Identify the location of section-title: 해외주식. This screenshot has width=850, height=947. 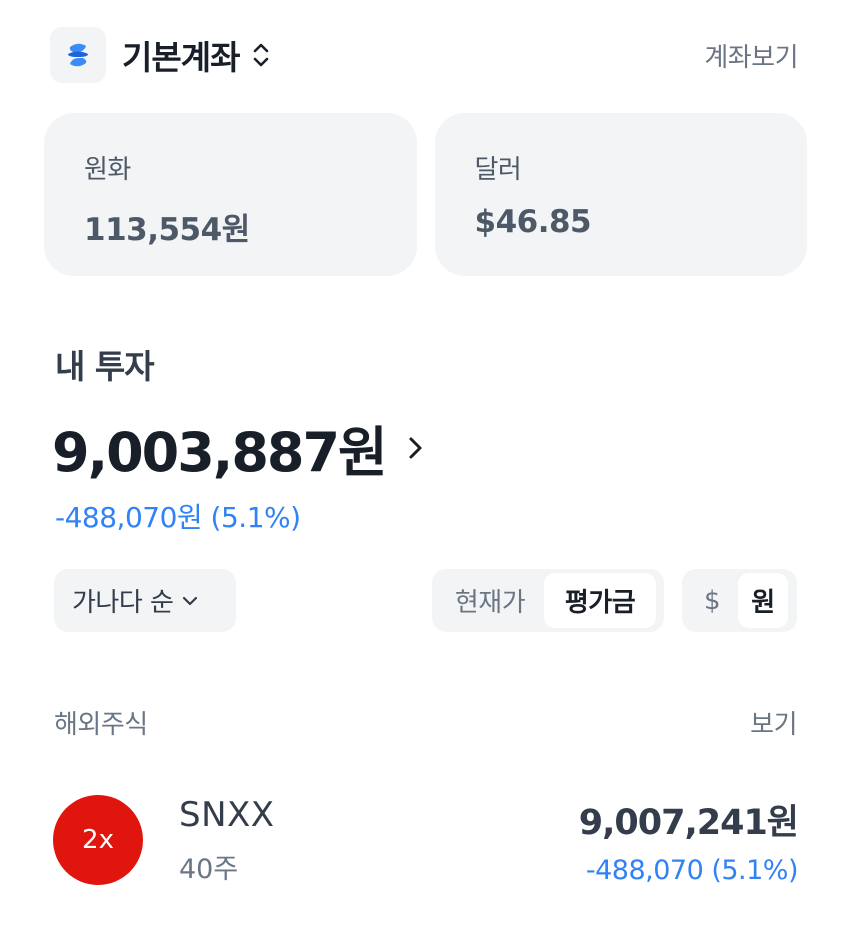
(101, 725).